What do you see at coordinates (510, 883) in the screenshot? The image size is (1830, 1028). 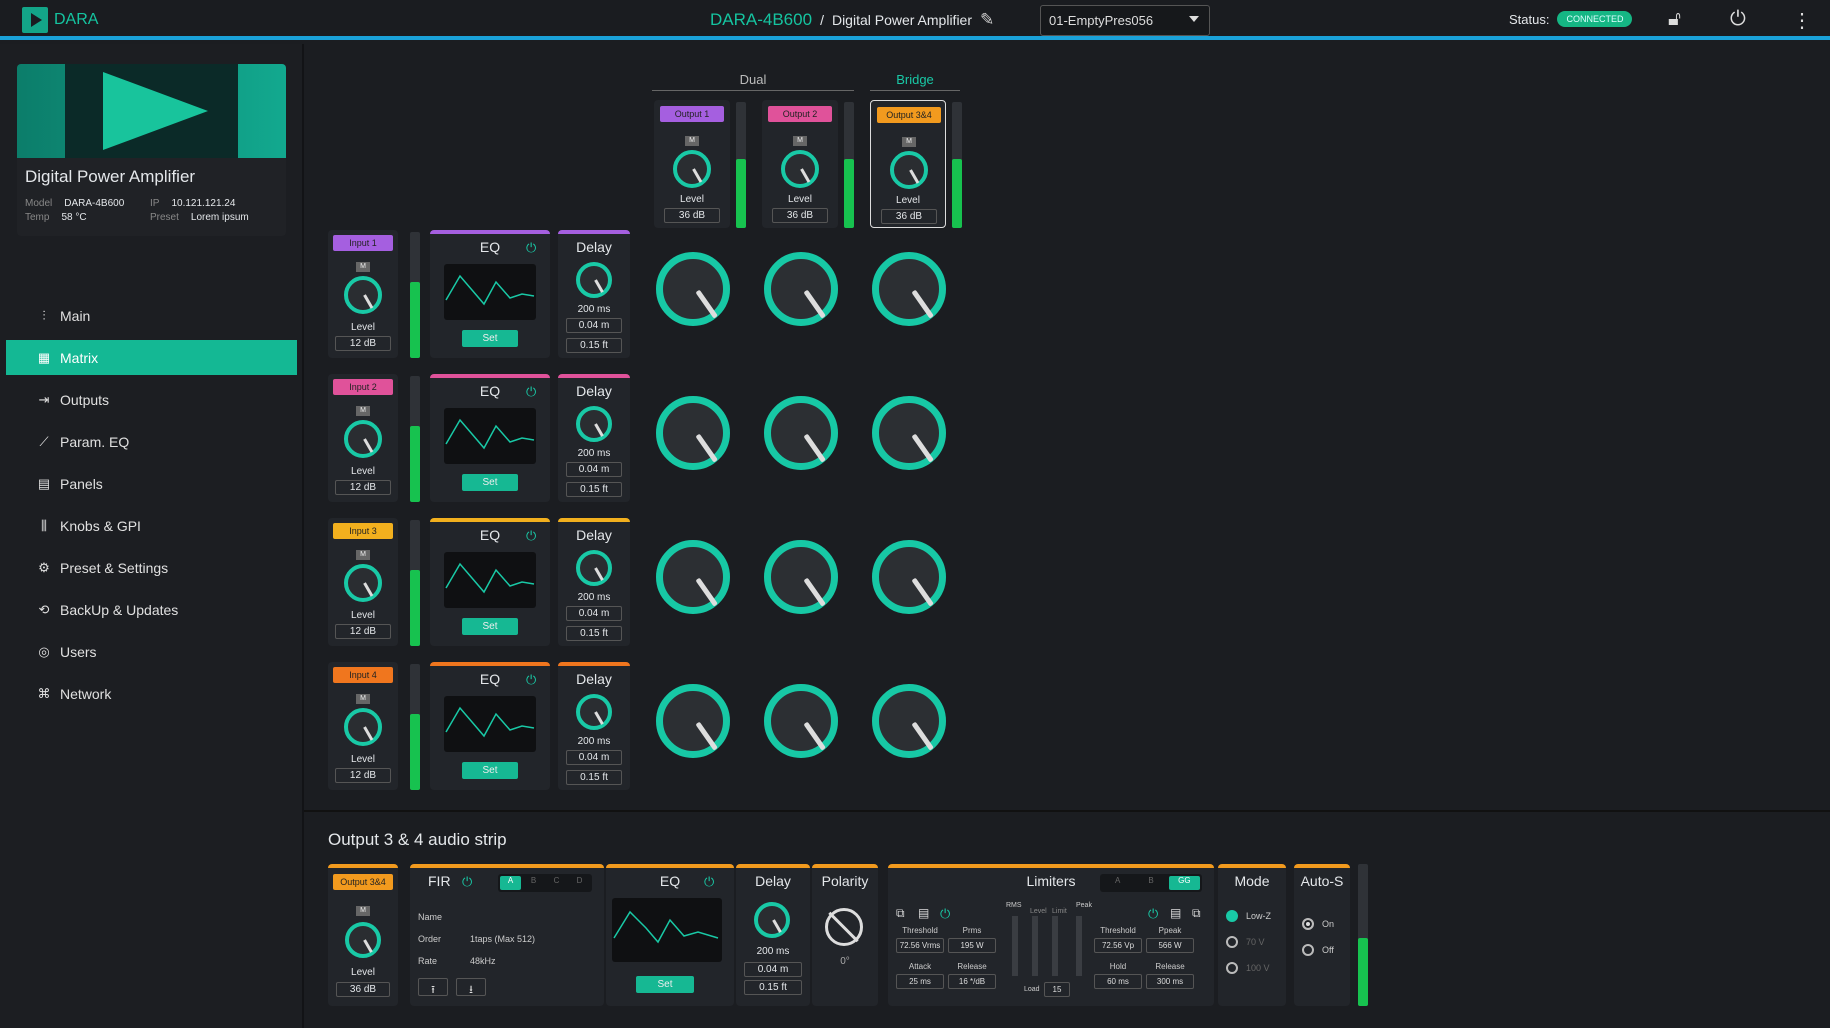 I see `fir-slot-a: A` at bounding box center [510, 883].